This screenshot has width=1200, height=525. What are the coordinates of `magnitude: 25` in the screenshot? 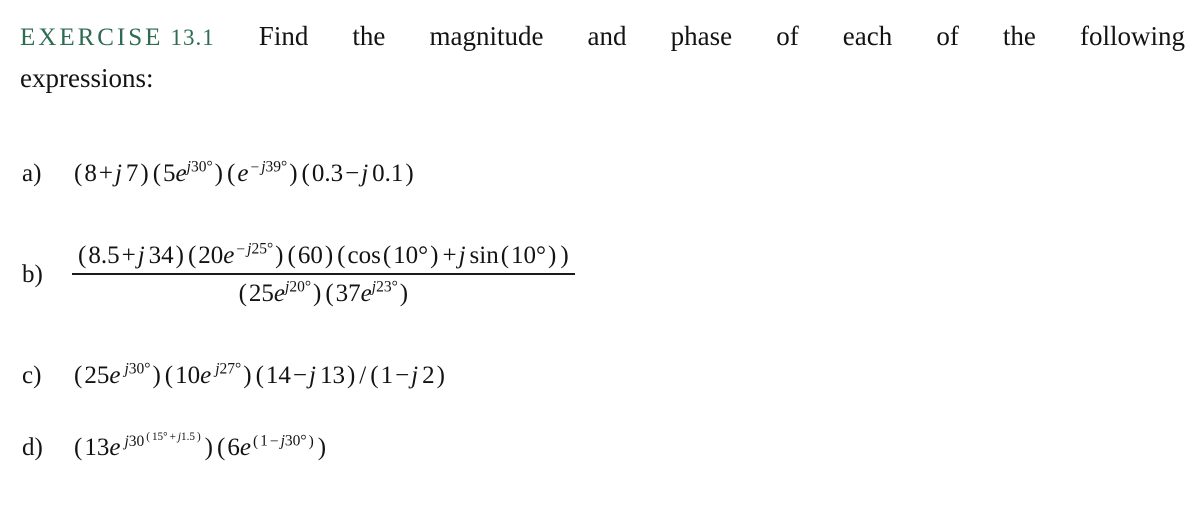 It's located at (97, 375).